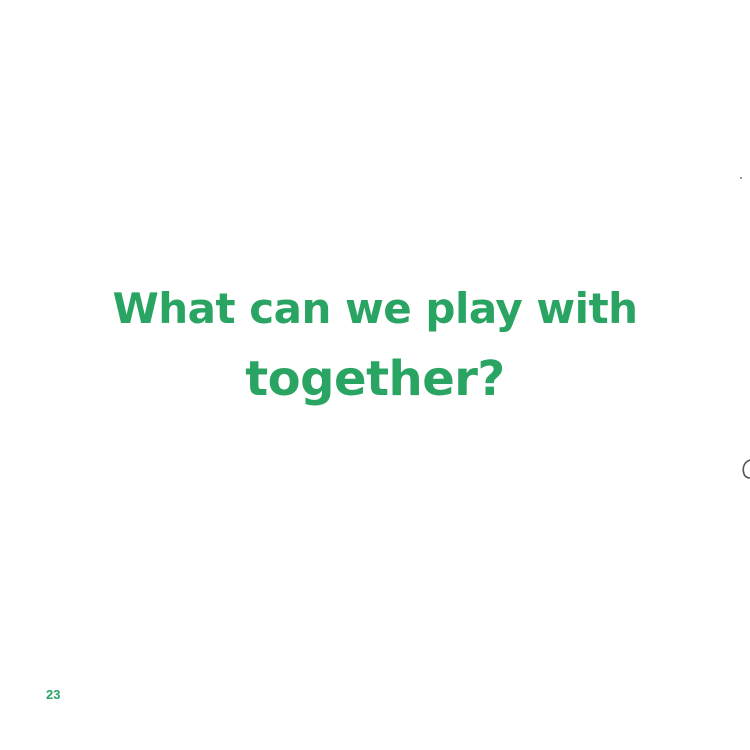  What do you see at coordinates (375, 379) in the screenshot?
I see `question-line-2: together?` at bounding box center [375, 379].